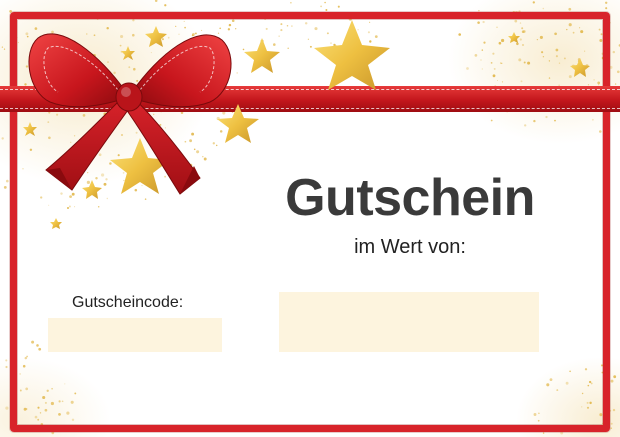  Describe the element at coordinates (128, 302) in the screenshot. I see `voucher-code-label: Gutscheincode:` at that location.